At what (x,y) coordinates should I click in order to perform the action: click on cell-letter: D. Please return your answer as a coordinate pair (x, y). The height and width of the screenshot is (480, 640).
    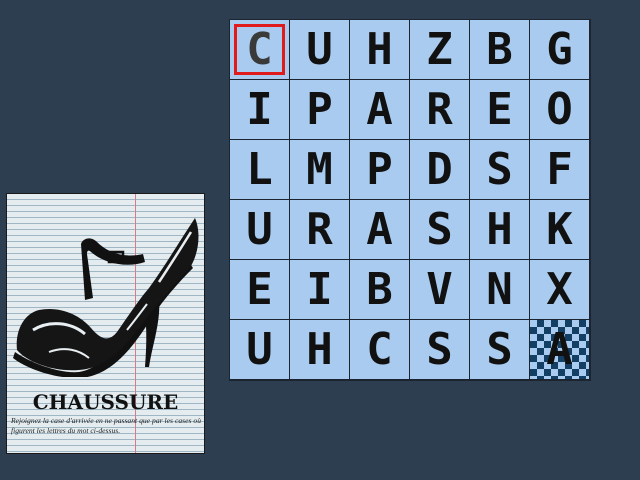
    Looking at the image, I should click on (439, 169).